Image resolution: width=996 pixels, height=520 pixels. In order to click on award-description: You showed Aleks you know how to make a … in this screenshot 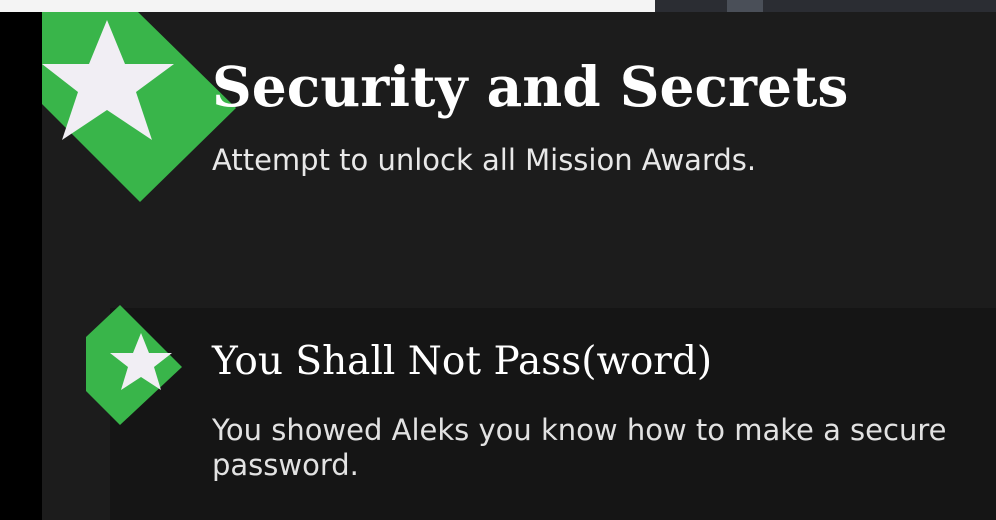, I will do `click(579, 447)`.